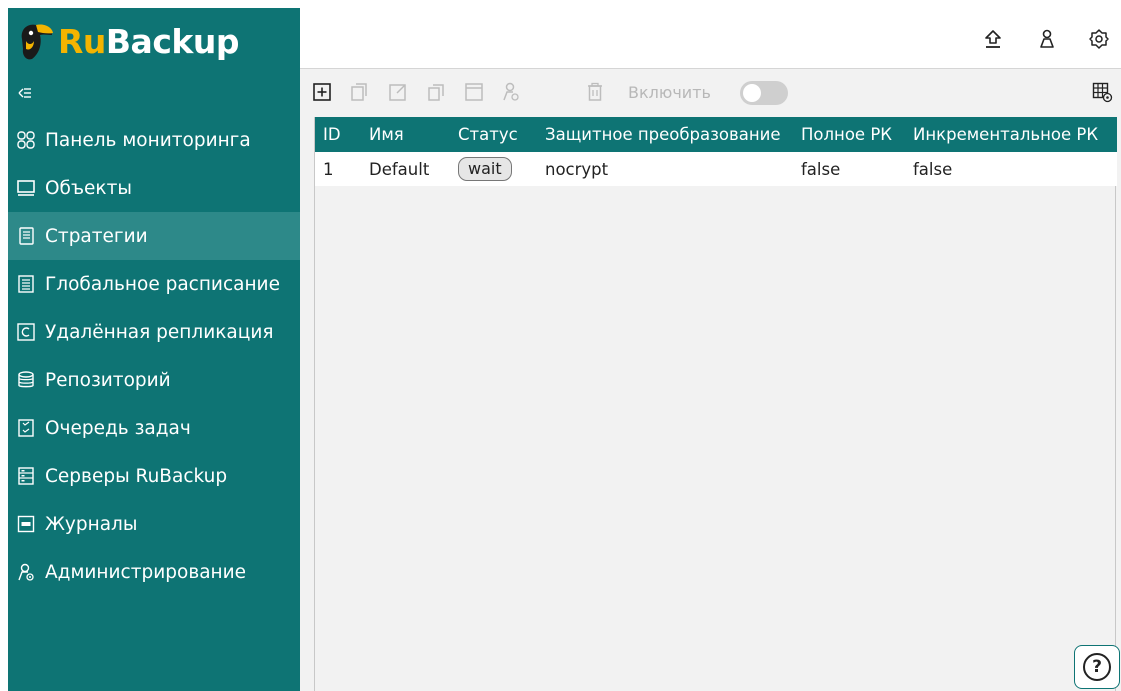  What do you see at coordinates (474, 92) in the screenshot?
I see `window-icon` at bounding box center [474, 92].